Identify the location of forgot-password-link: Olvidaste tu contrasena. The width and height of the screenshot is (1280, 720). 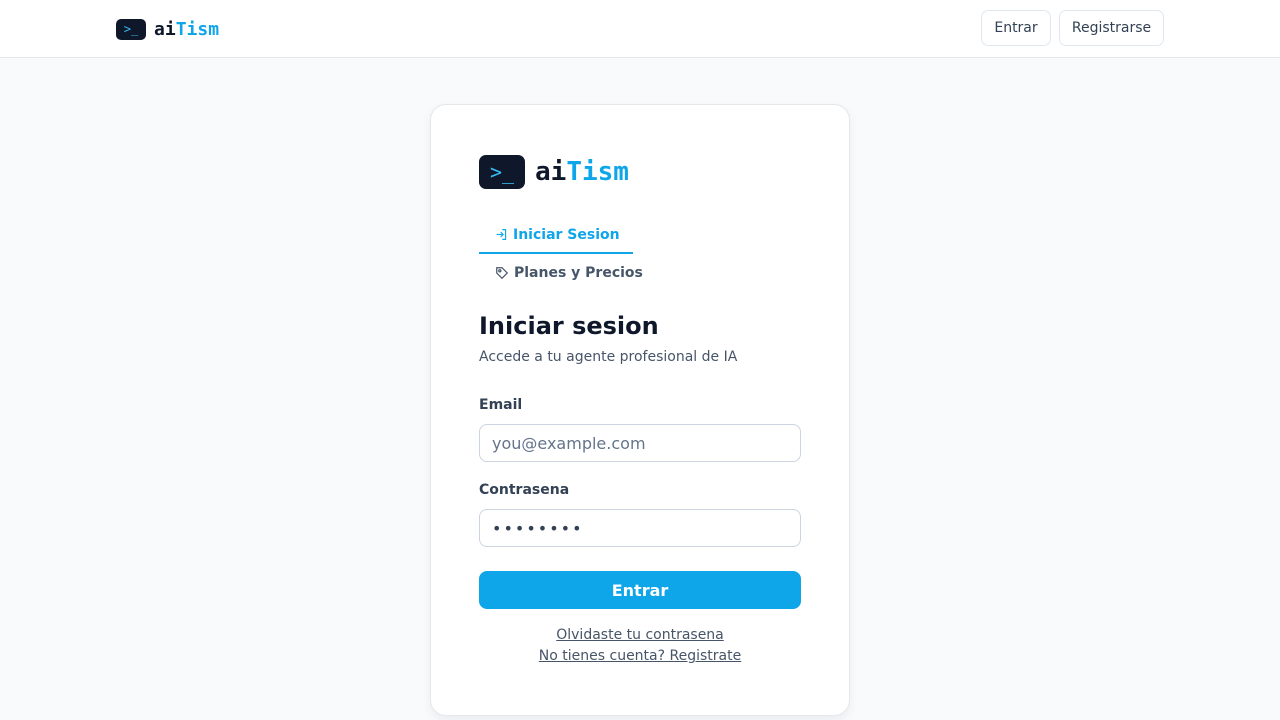
(640, 635).